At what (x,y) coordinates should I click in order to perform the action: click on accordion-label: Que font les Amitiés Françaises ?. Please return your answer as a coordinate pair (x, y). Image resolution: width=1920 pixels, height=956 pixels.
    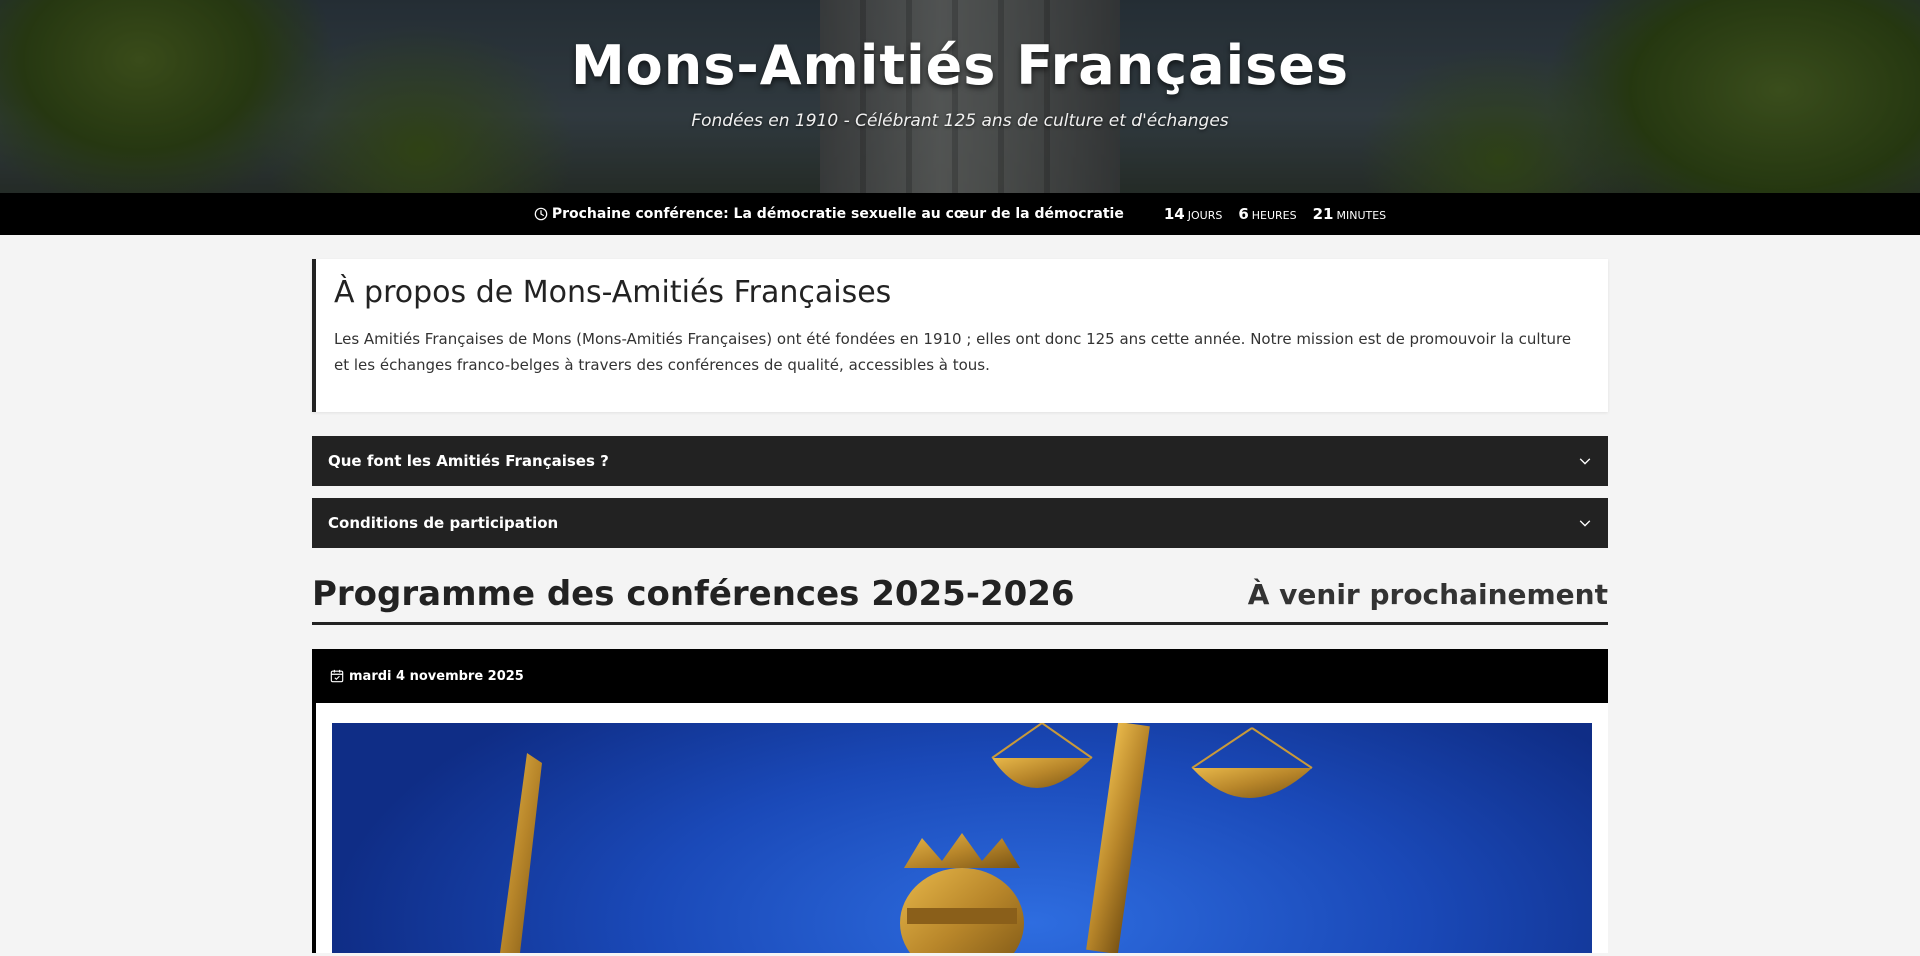
    Looking at the image, I should click on (468, 461).